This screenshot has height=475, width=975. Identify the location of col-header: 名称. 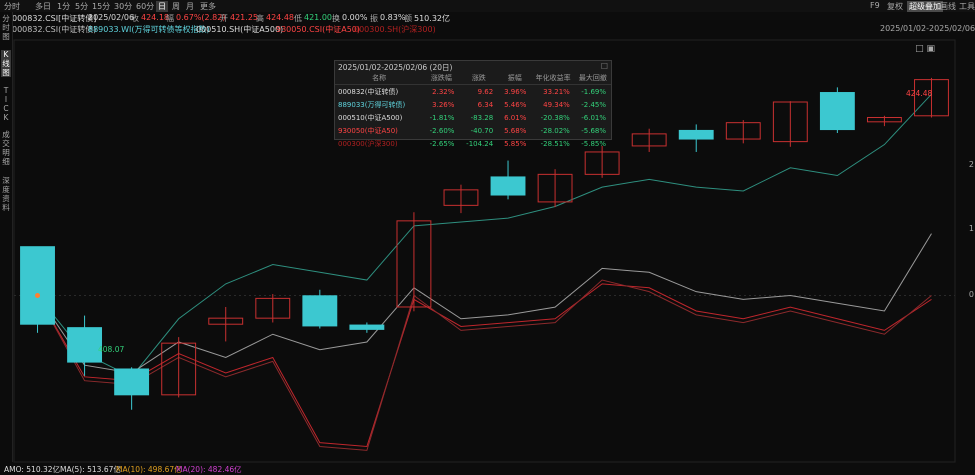
(379, 78).